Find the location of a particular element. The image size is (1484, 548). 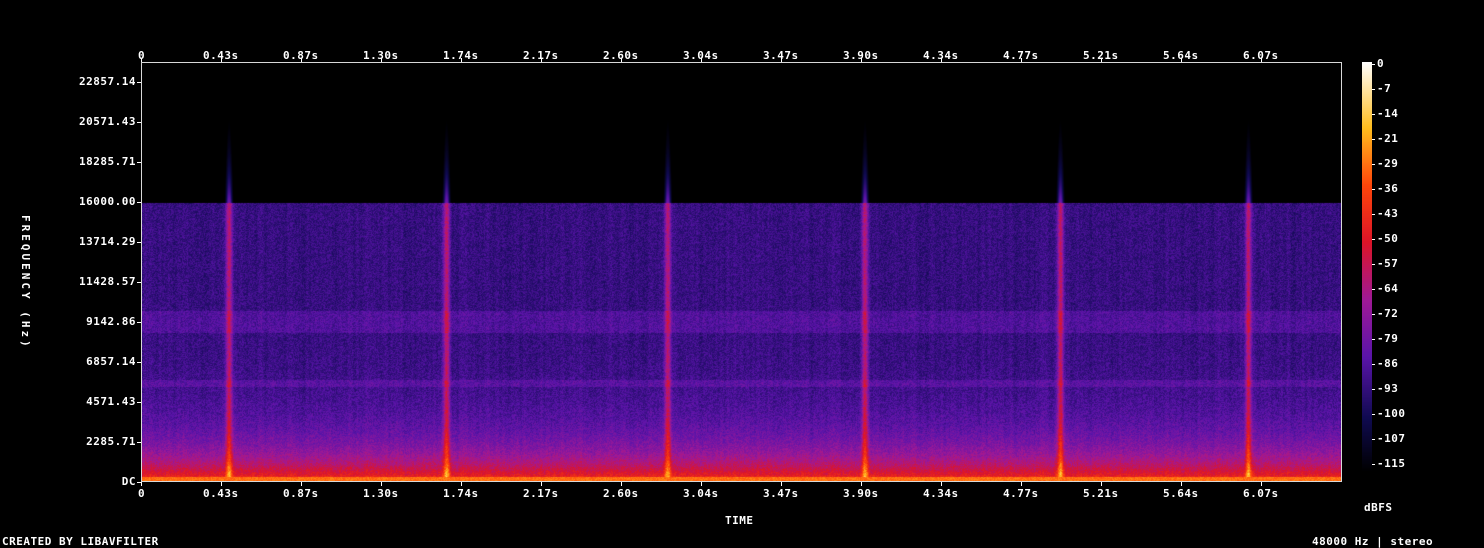

colorbar-tick-label: -50 is located at coordinates (1388, 238).